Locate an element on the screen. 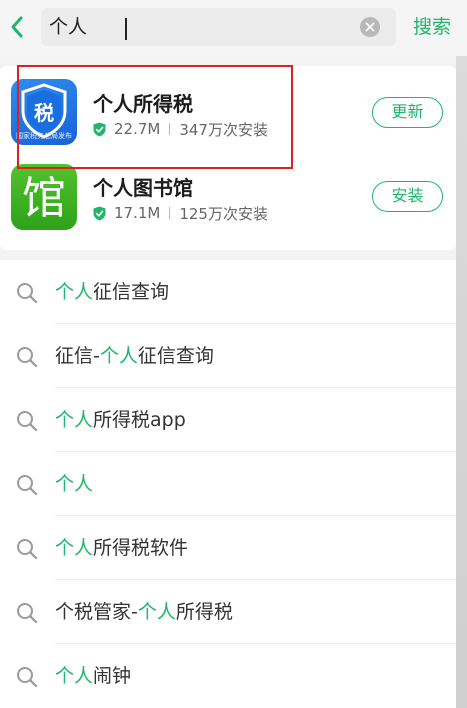 The height and width of the screenshot is (708, 467). clear-button is located at coordinates (370, 27).